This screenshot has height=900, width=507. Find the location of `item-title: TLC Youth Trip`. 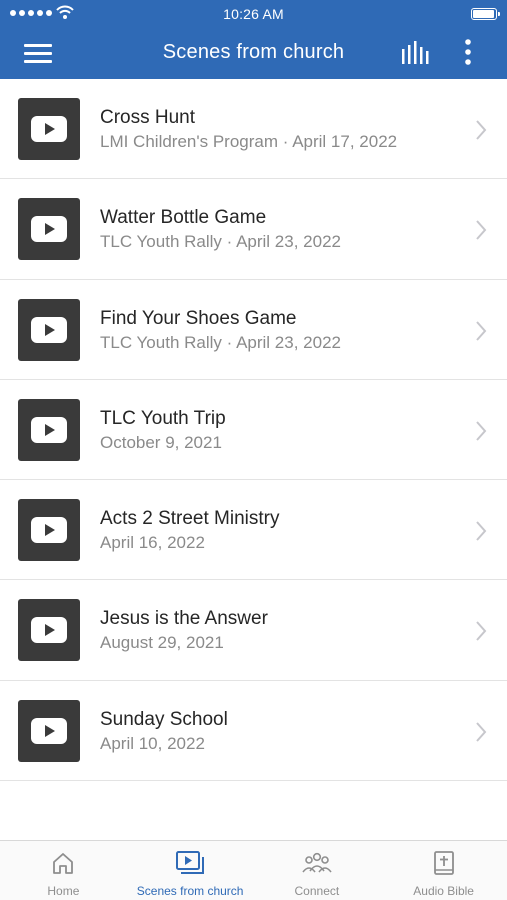

item-title: TLC Youth Trip is located at coordinates (163, 418).